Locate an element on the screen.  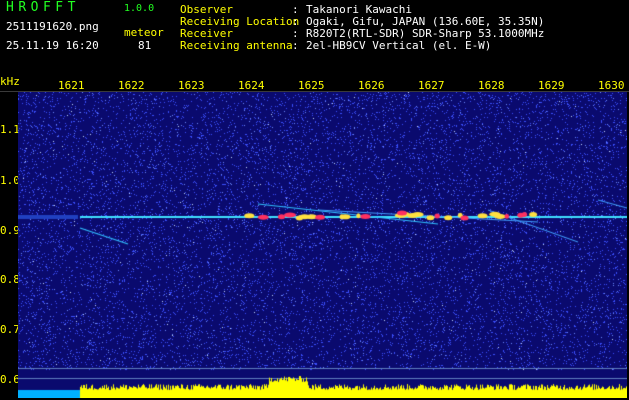
info-label: Receiving antenna is located at coordinates (236, 45).